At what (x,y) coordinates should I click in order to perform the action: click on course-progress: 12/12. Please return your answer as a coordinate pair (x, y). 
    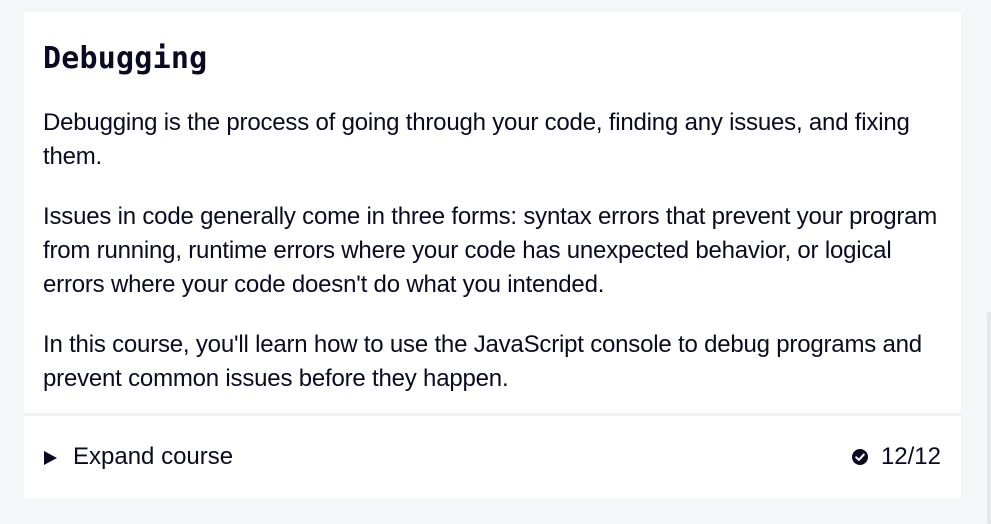
    Looking at the image, I should click on (896, 457).